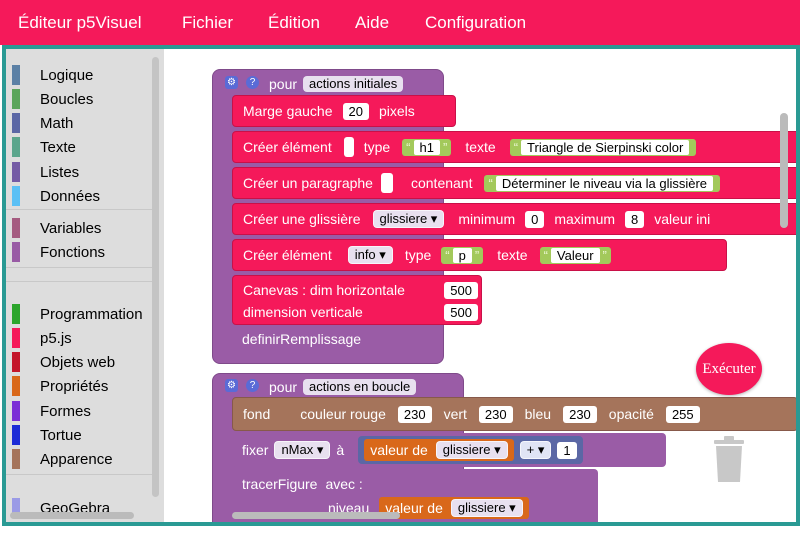 This screenshot has width=800, height=533. Describe the element at coordinates (344, 484) in the screenshot. I see `avec-label: avec :` at that location.